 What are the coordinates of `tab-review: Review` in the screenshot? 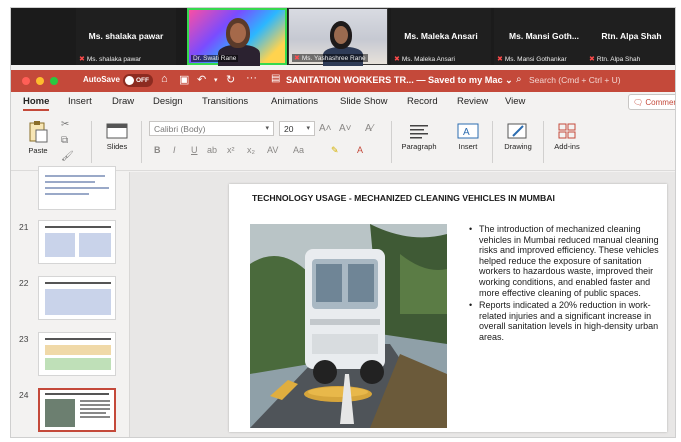 It's located at (472, 101).